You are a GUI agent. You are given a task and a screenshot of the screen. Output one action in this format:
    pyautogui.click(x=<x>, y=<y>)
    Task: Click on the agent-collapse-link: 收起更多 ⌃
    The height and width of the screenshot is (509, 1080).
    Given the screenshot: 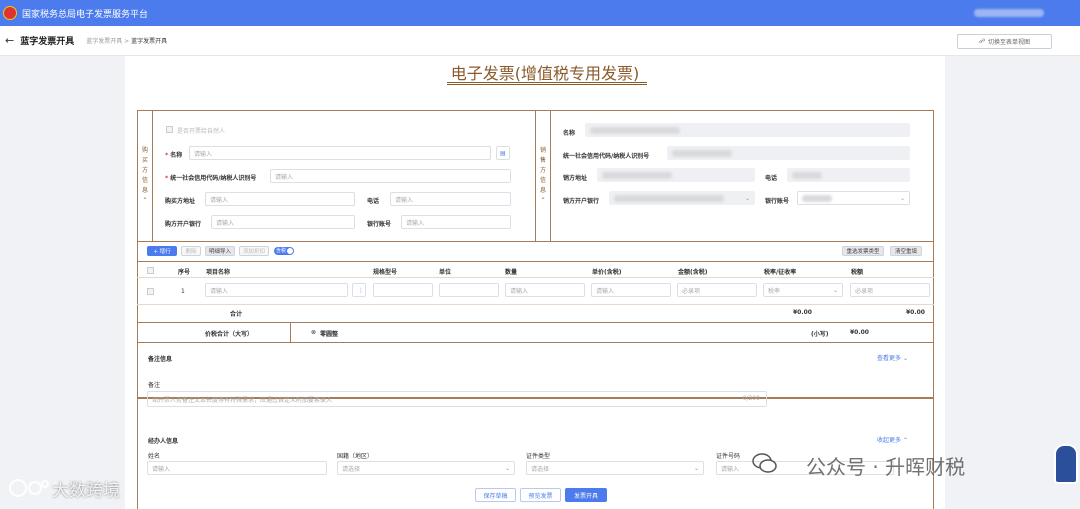 What is the action you would take?
    pyautogui.click(x=892, y=439)
    